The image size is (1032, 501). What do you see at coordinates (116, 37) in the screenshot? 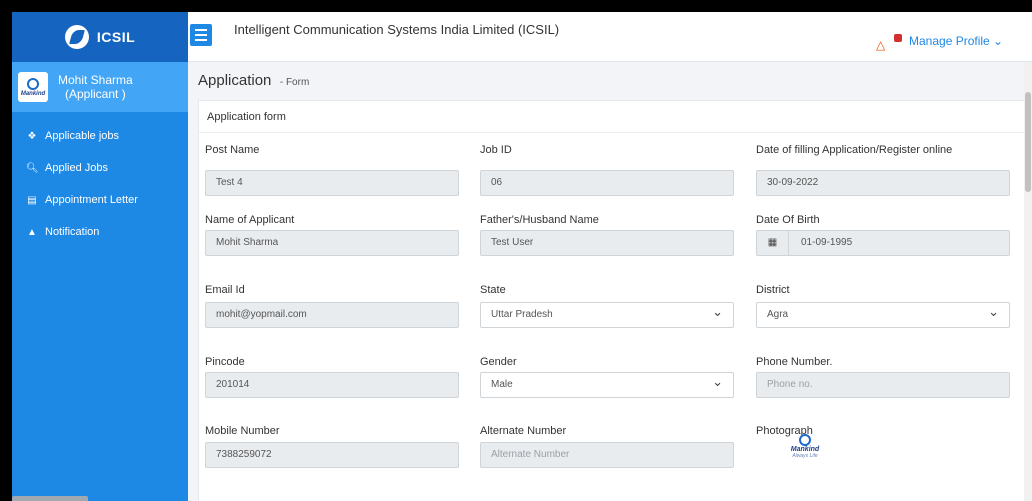
I see `brand-name: ICSIL` at bounding box center [116, 37].